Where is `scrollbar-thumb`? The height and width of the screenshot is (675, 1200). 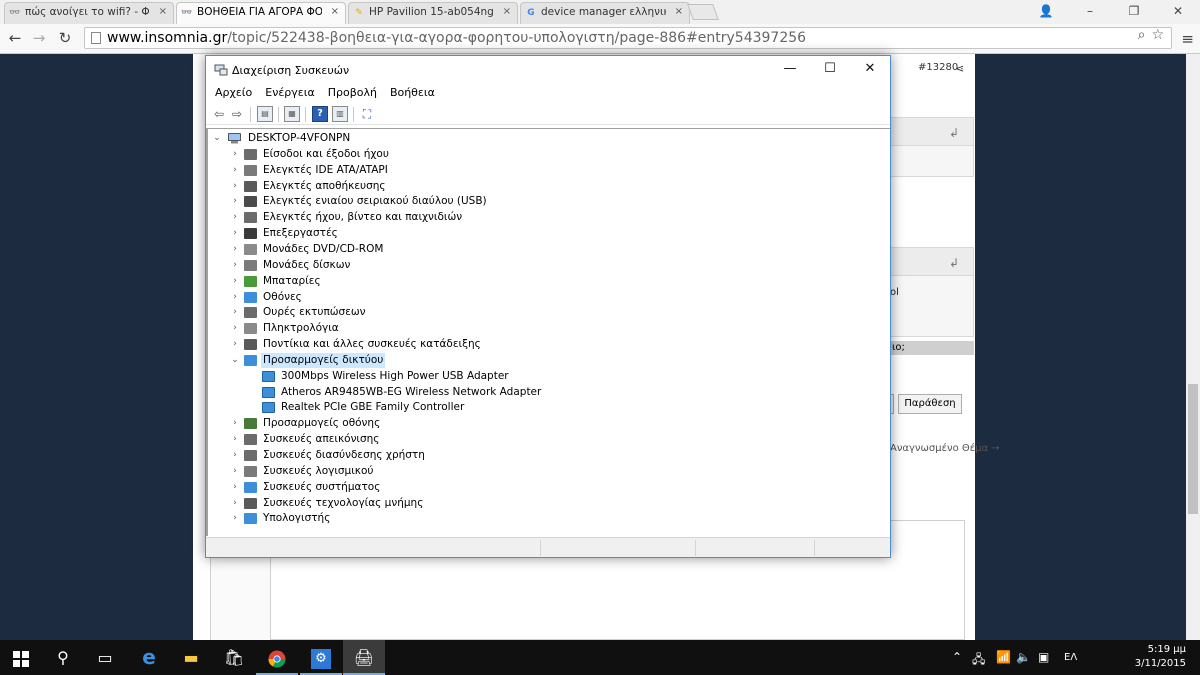 scrollbar-thumb is located at coordinates (1193, 449).